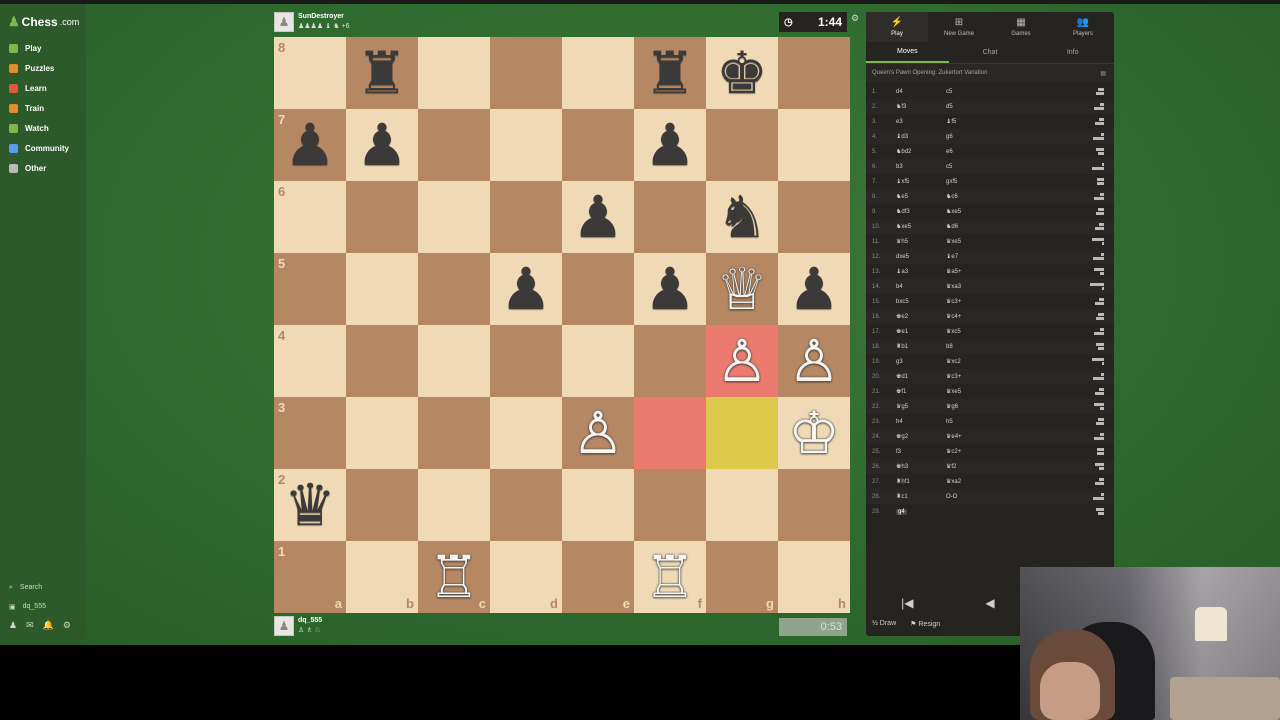 This screenshot has height=720, width=1280. Describe the element at coordinates (526, 289) in the screenshot. I see `black-piece-d5: ♟` at that location.